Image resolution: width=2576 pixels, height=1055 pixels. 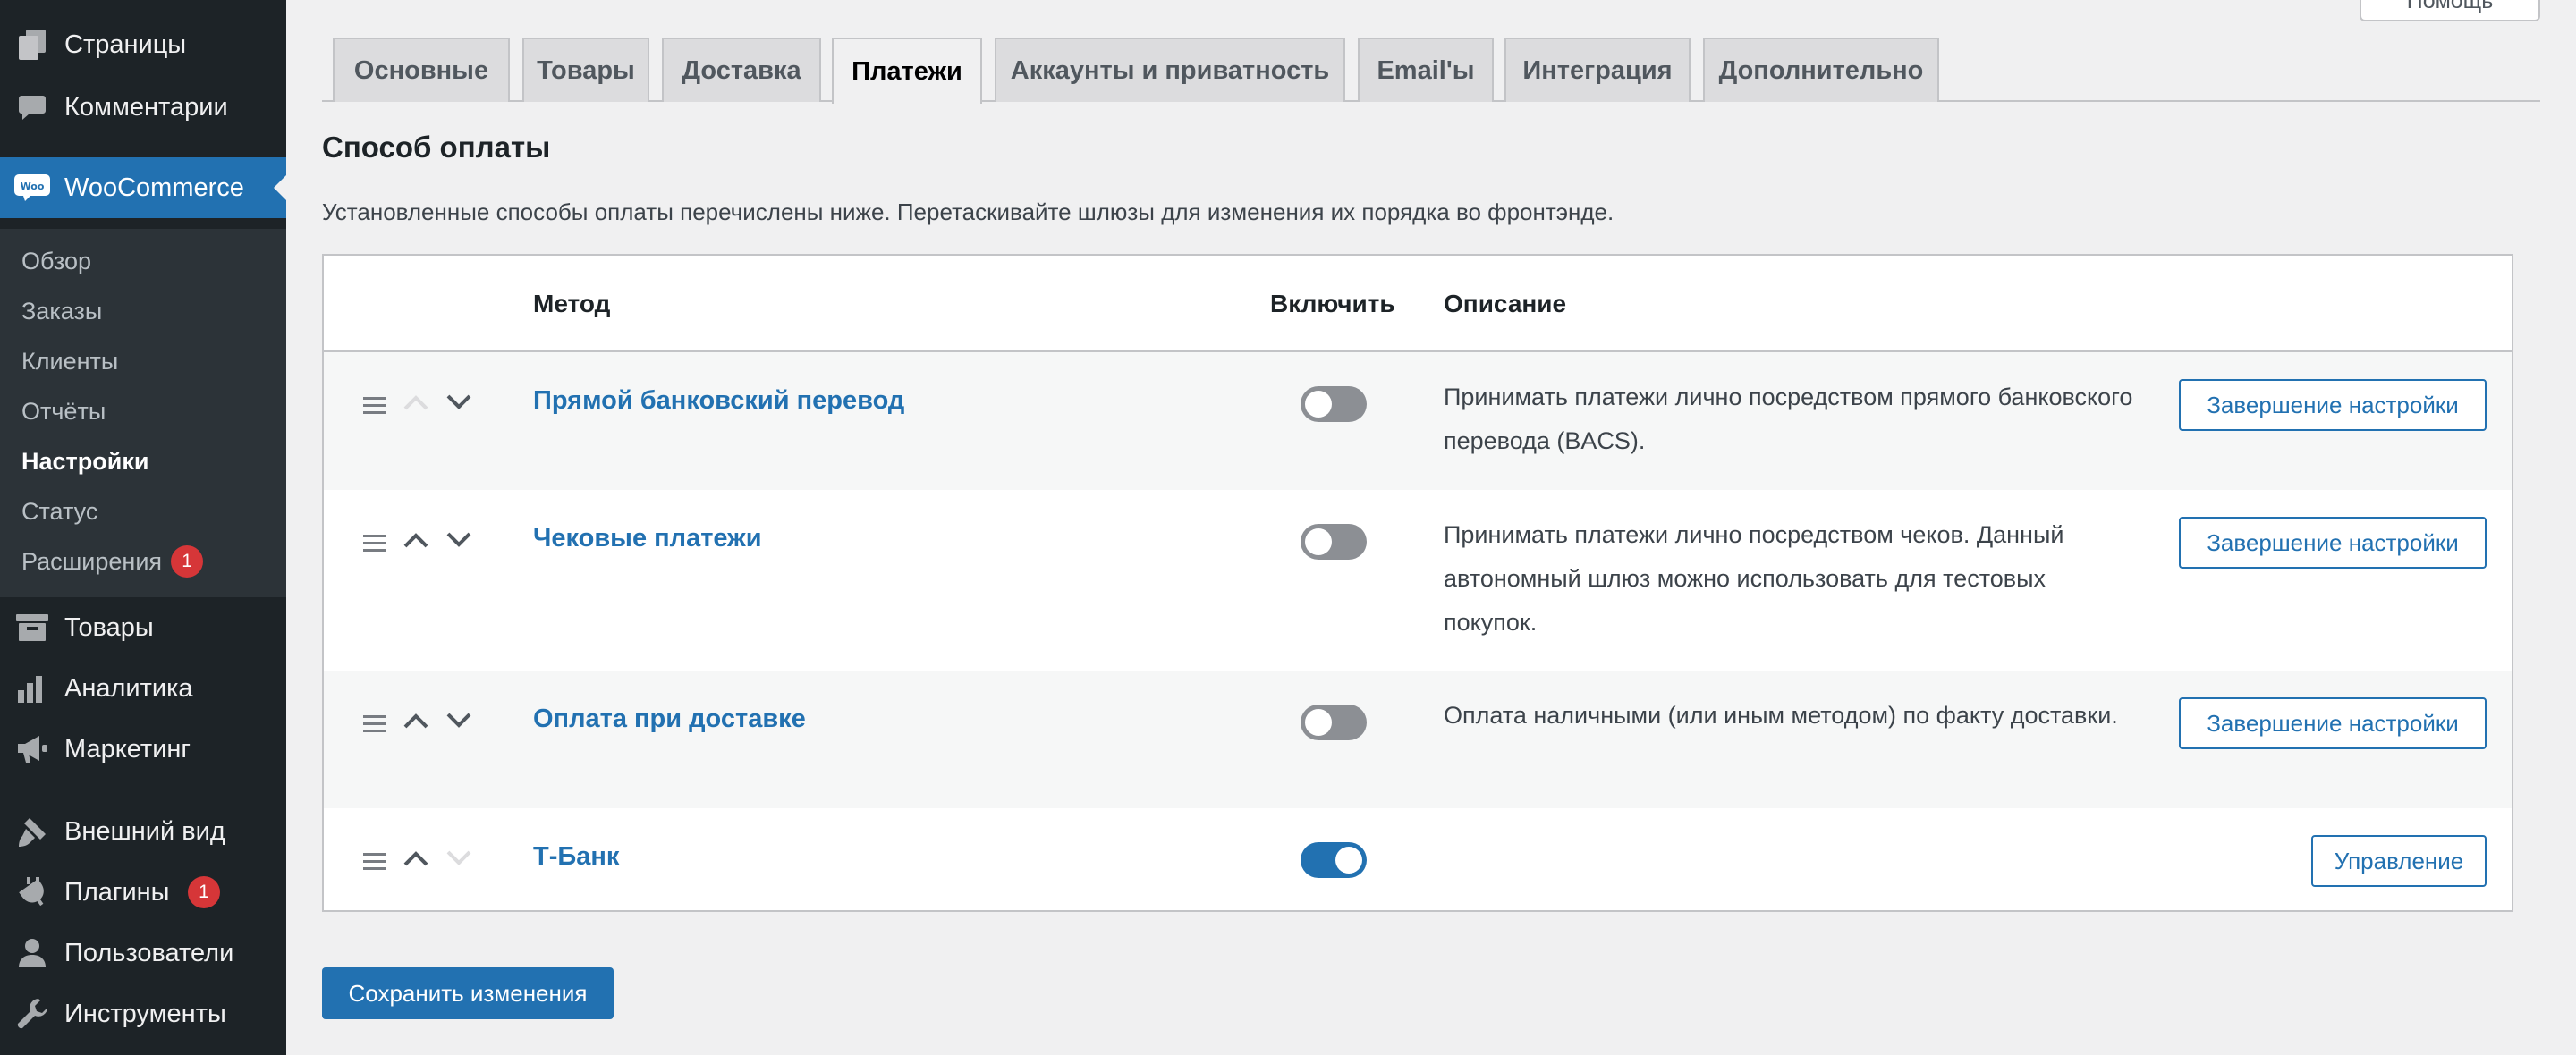 I want to click on gateway-name-link: Оплата при доставке, so click(x=669, y=719).